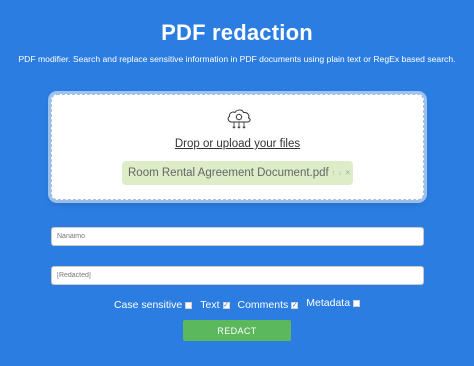 The height and width of the screenshot is (366, 474). I want to click on option-label: Comments, so click(263, 305).